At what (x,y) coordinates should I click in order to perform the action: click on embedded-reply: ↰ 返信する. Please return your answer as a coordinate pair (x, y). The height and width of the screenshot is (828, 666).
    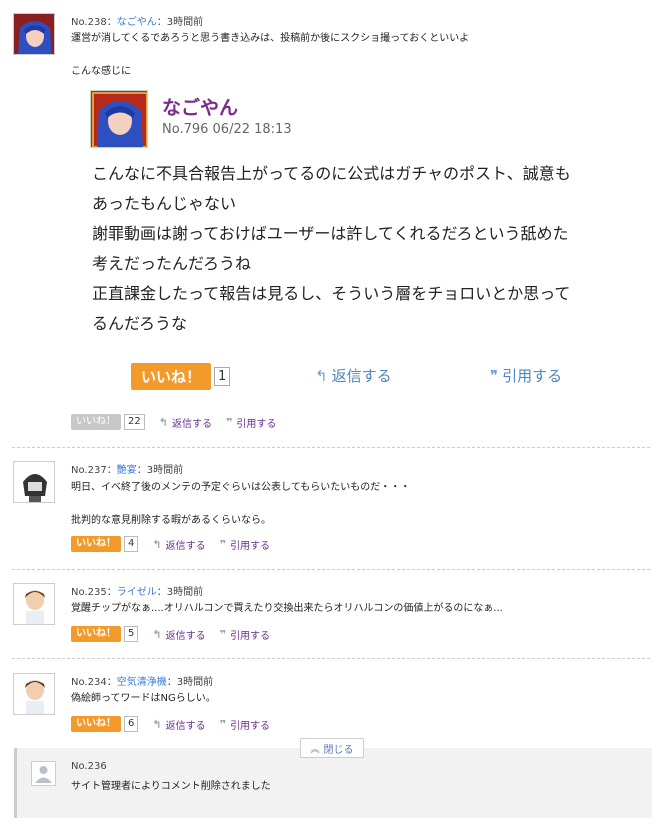
    Looking at the image, I should click on (353, 376).